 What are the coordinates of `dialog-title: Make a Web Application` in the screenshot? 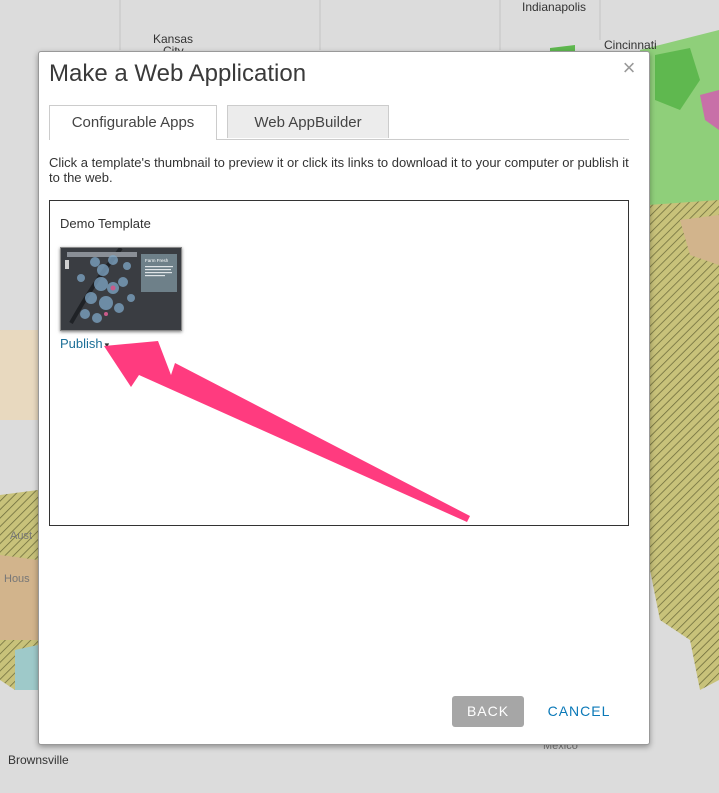 It's located at (178, 73).